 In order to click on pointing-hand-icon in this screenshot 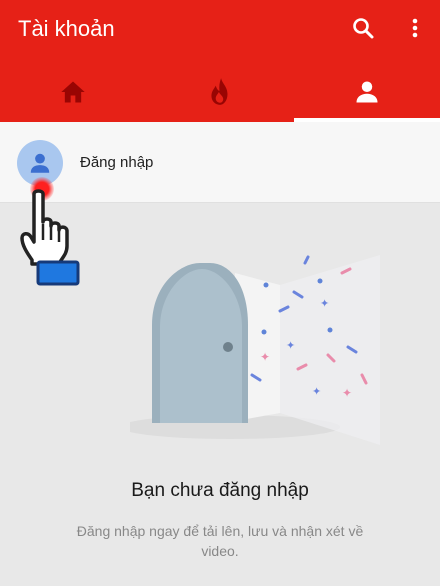, I will do `click(50, 237)`.